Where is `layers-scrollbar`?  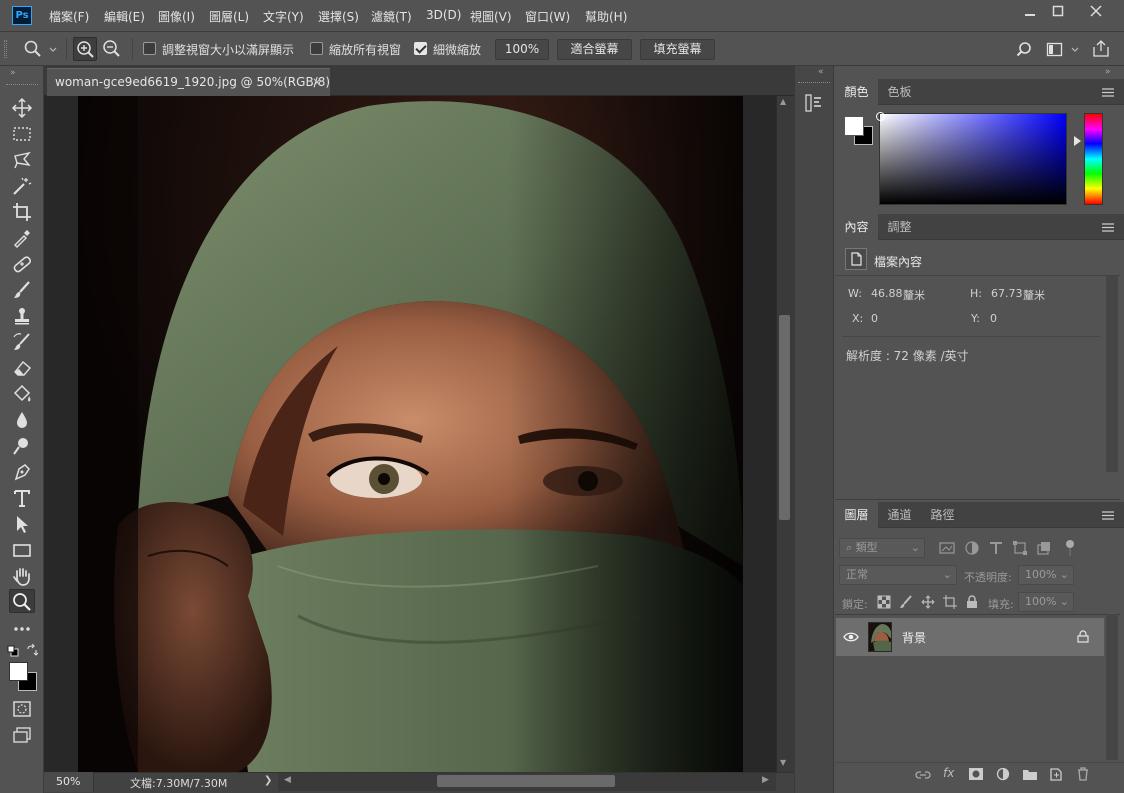 layers-scrollbar is located at coordinates (1112, 687).